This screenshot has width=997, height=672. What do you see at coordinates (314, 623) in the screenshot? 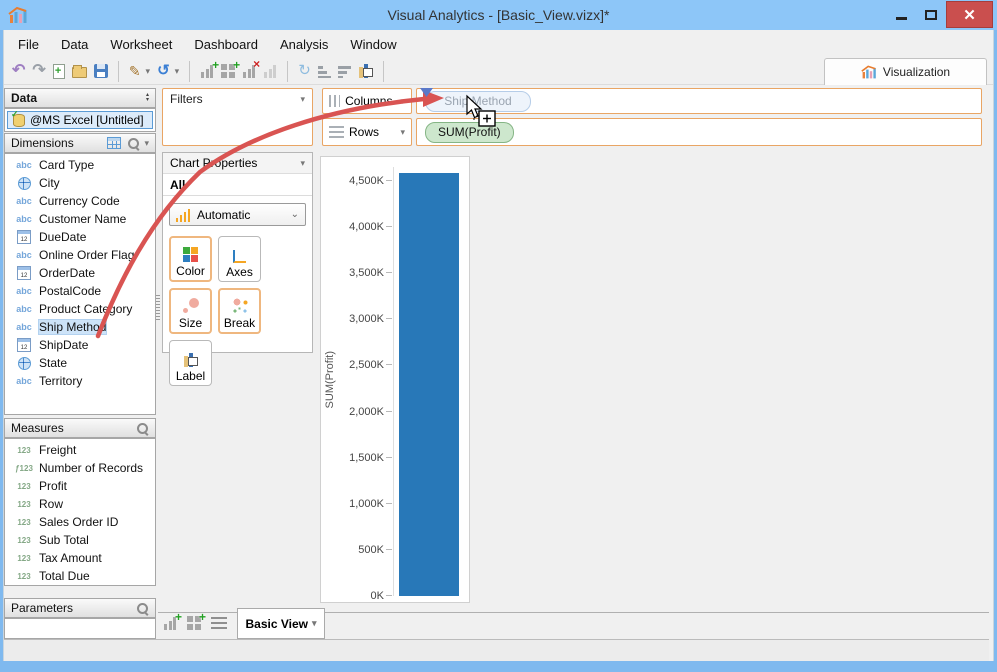
I see `basic-view-tab-caret: ▾` at bounding box center [314, 623].